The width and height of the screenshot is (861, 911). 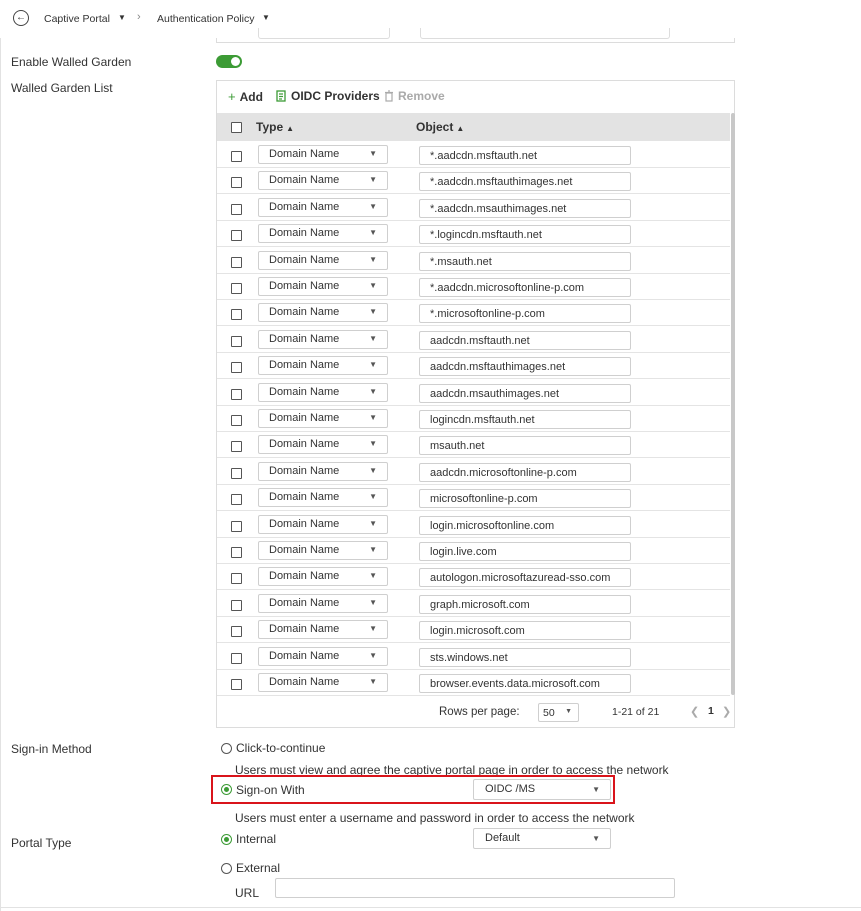 What do you see at coordinates (525, 551) in the screenshot?
I see `object-input: login.live.com` at bounding box center [525, 551].